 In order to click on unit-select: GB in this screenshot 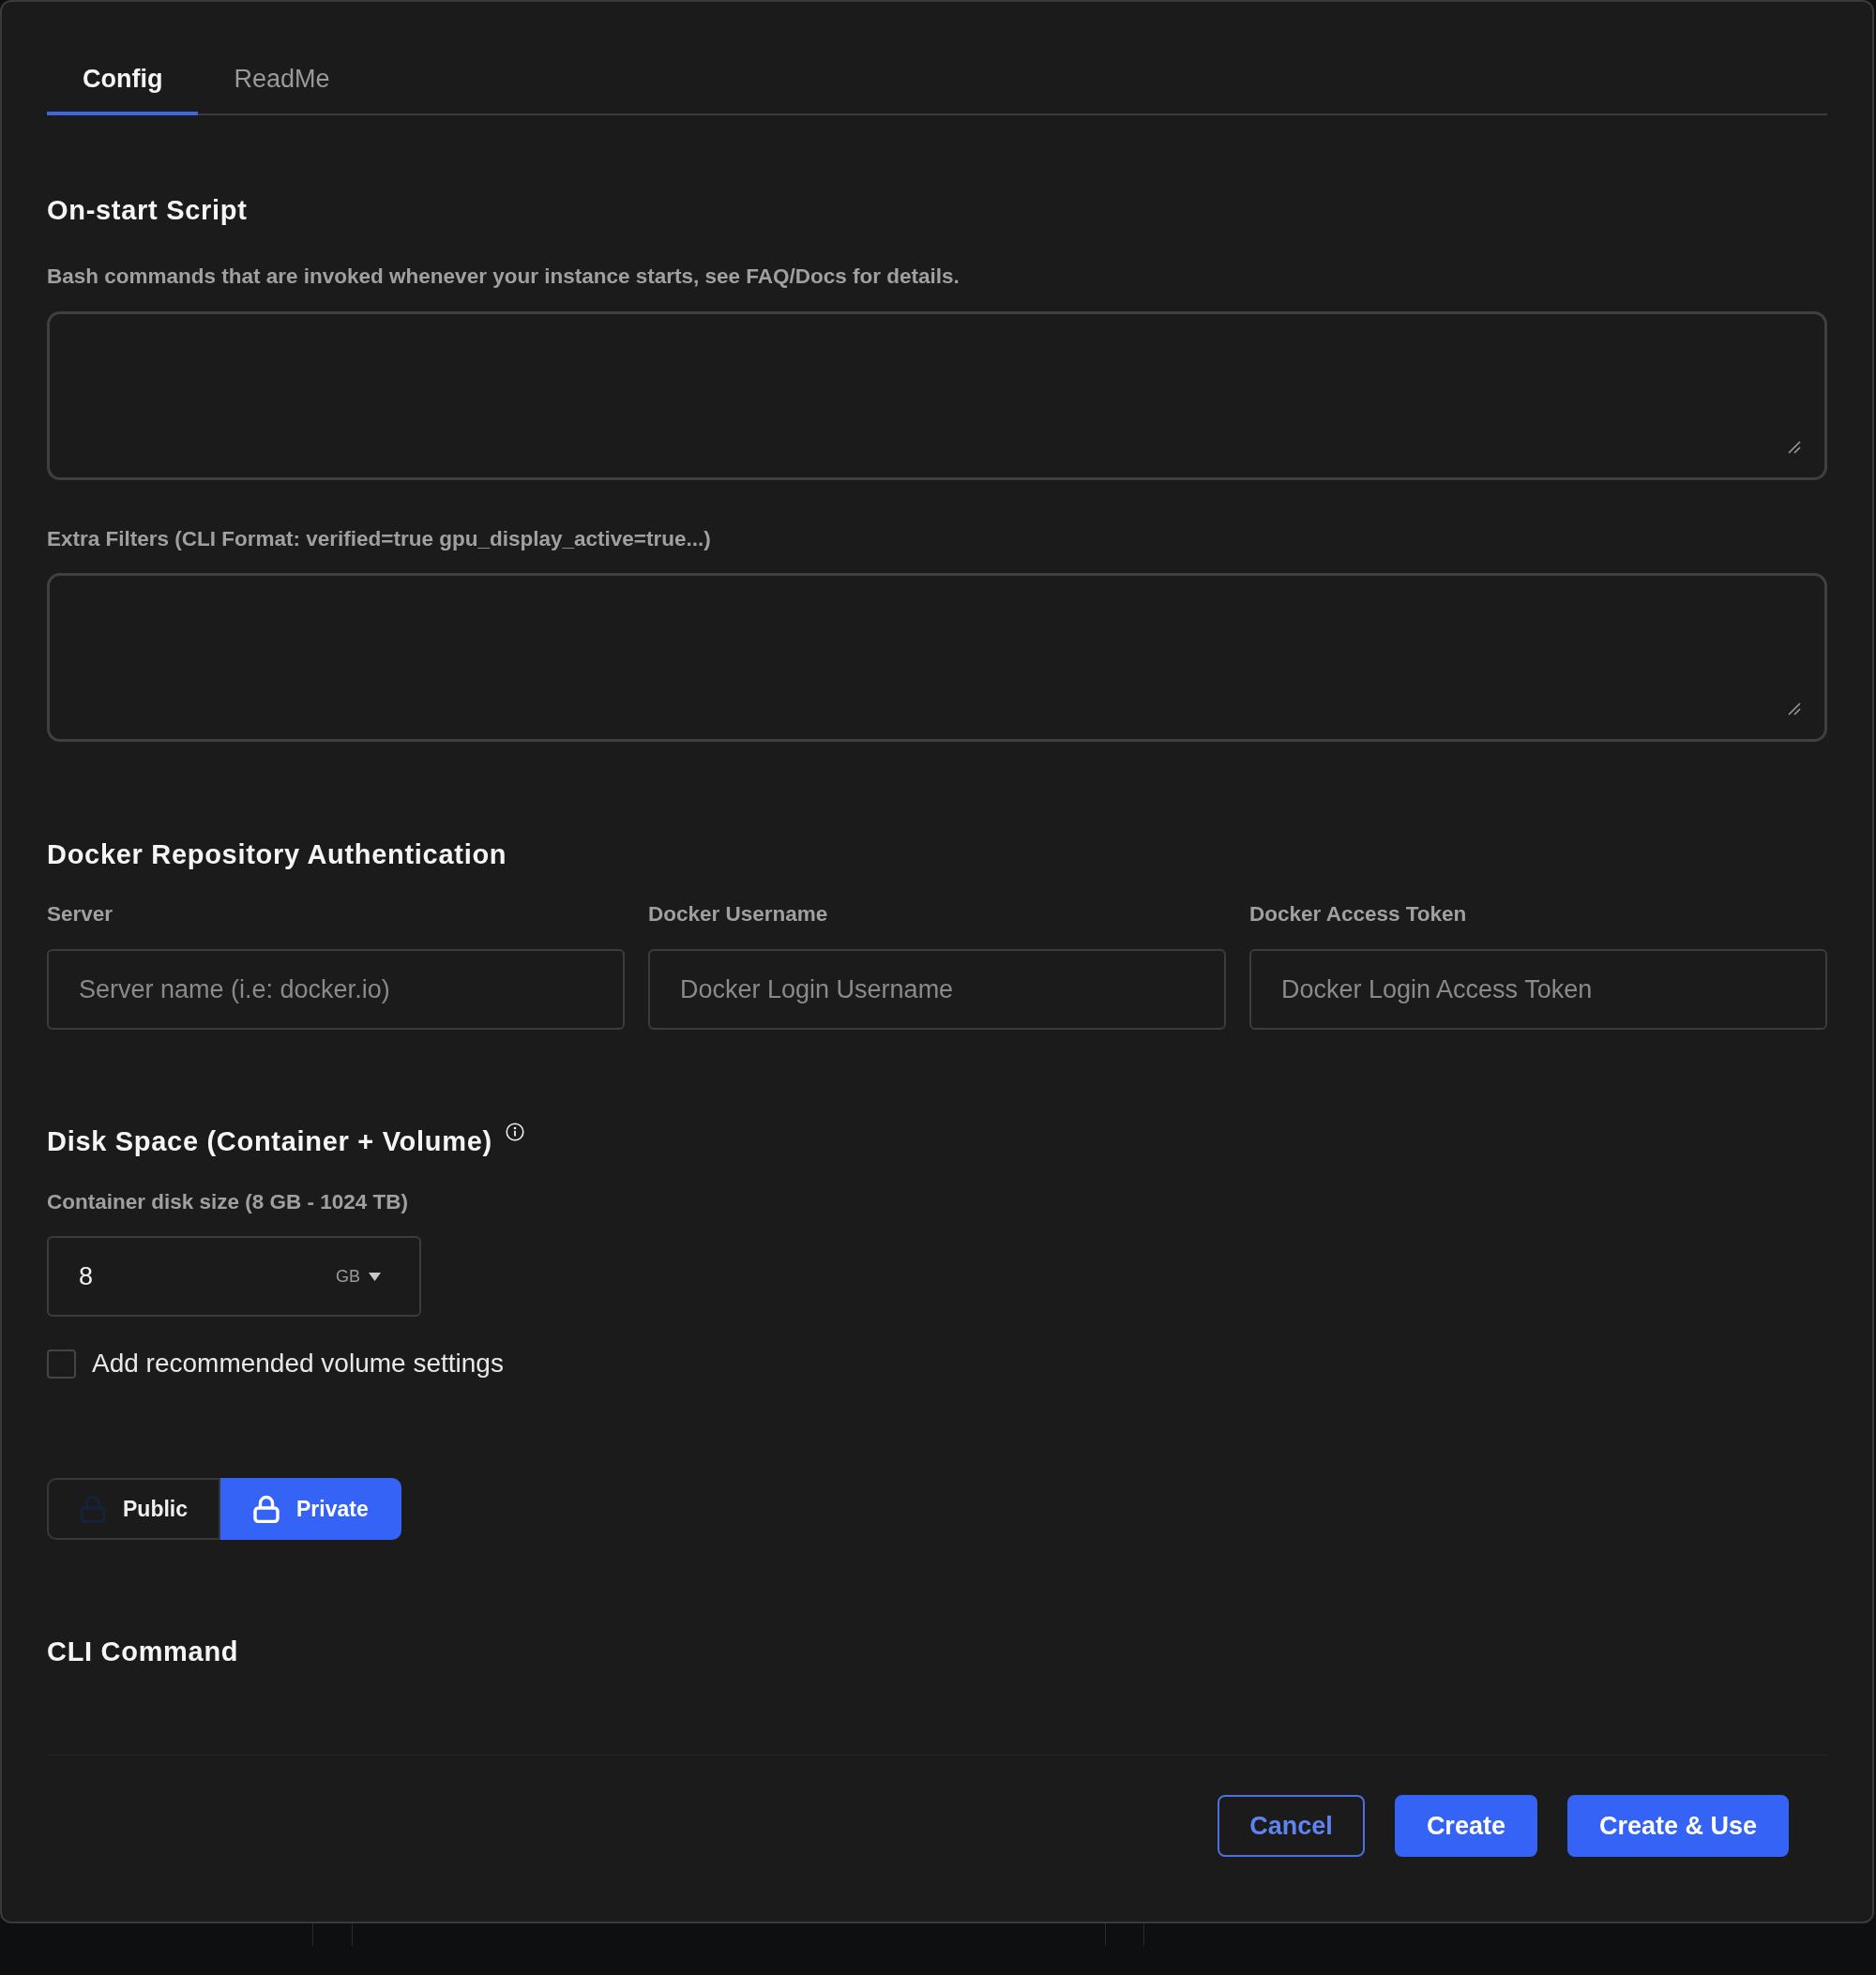, I will do `click(358, 1276)`.